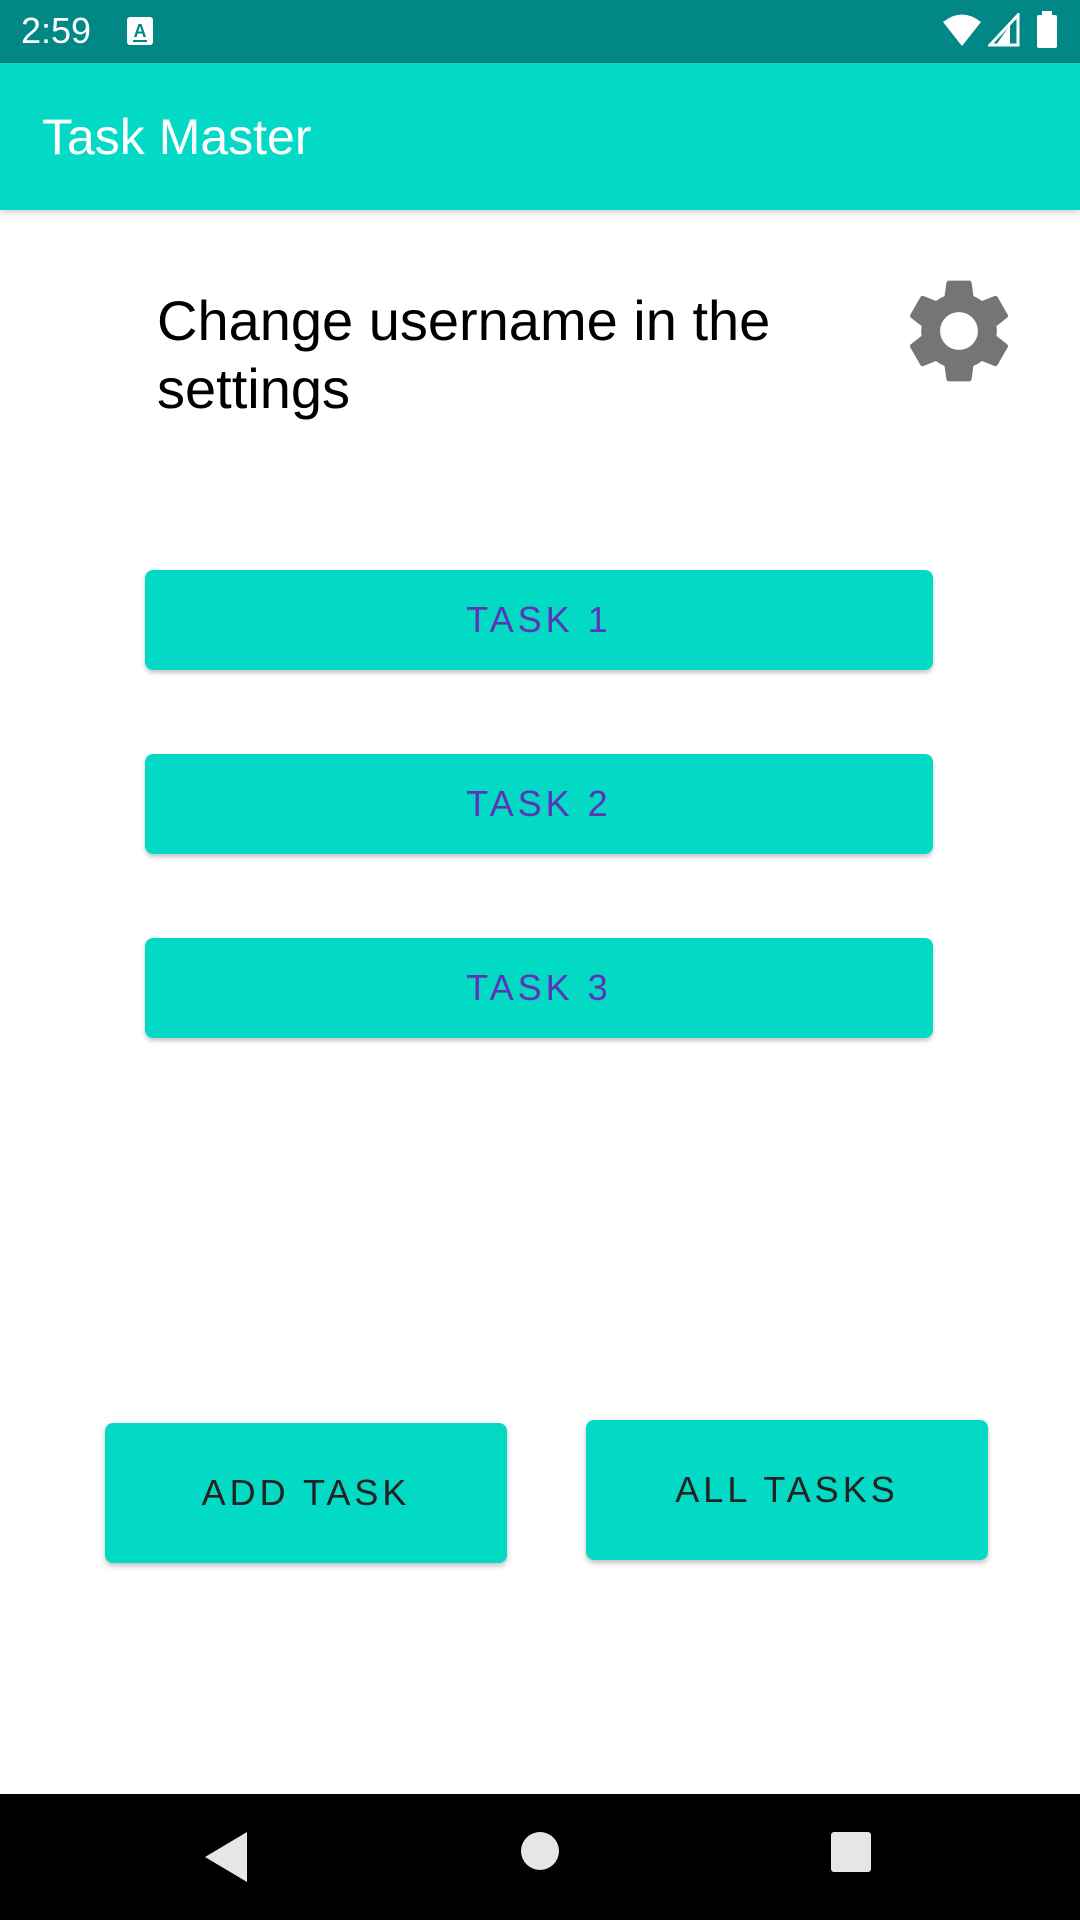  I want to click on settings-button, so click(959, 331).